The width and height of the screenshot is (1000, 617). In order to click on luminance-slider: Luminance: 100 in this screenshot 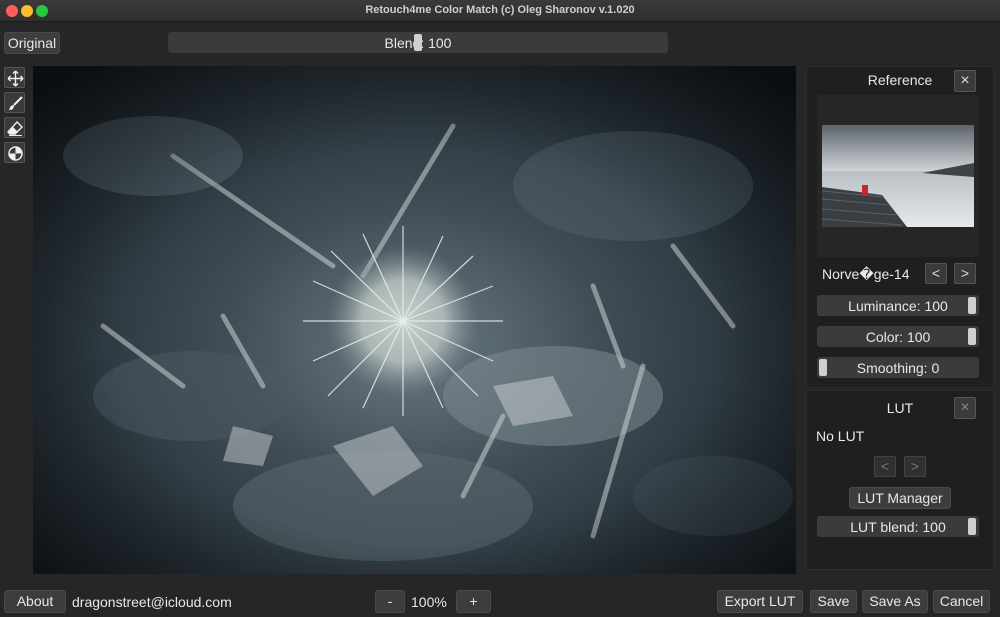, I will do `click(898, 305)`.